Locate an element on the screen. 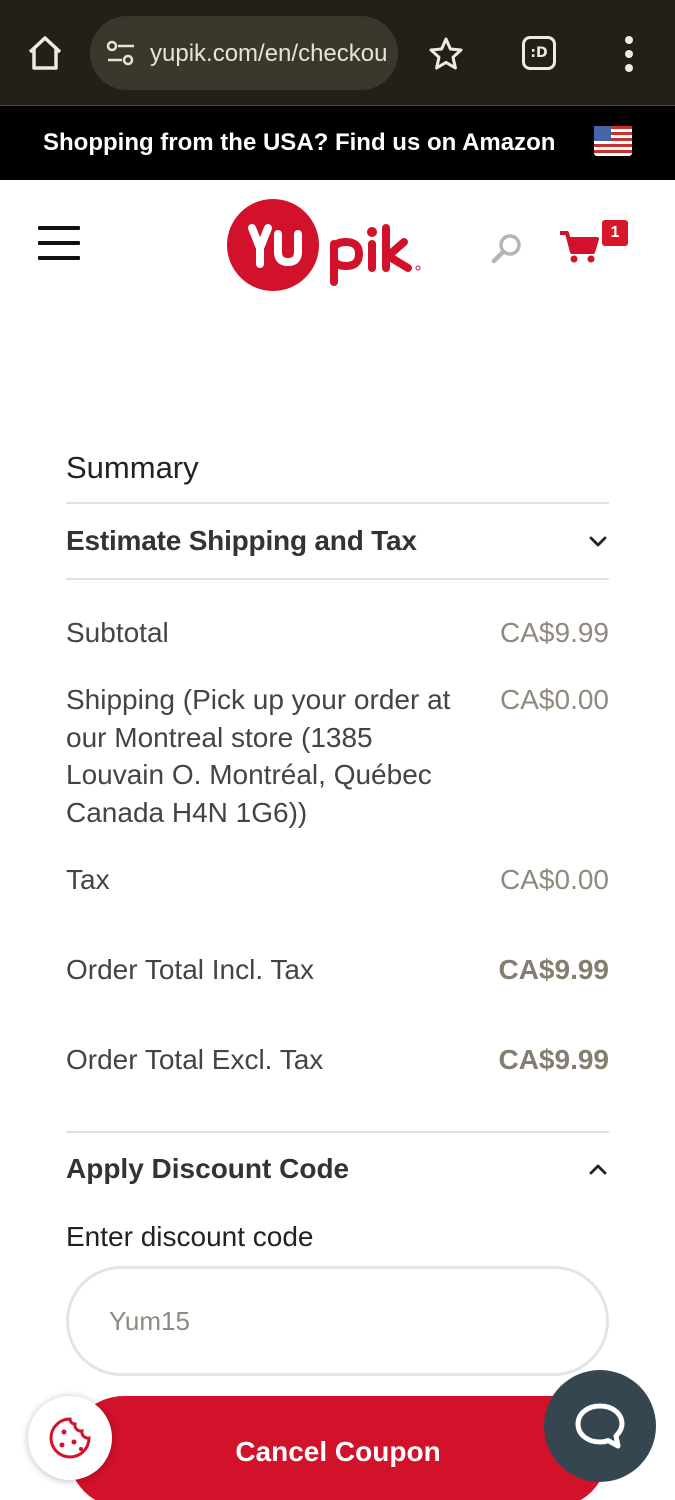 Image resolution: width=675 pixels, height=1500 pixels. cookie-settings-button is located at coordinates (70, 1438).